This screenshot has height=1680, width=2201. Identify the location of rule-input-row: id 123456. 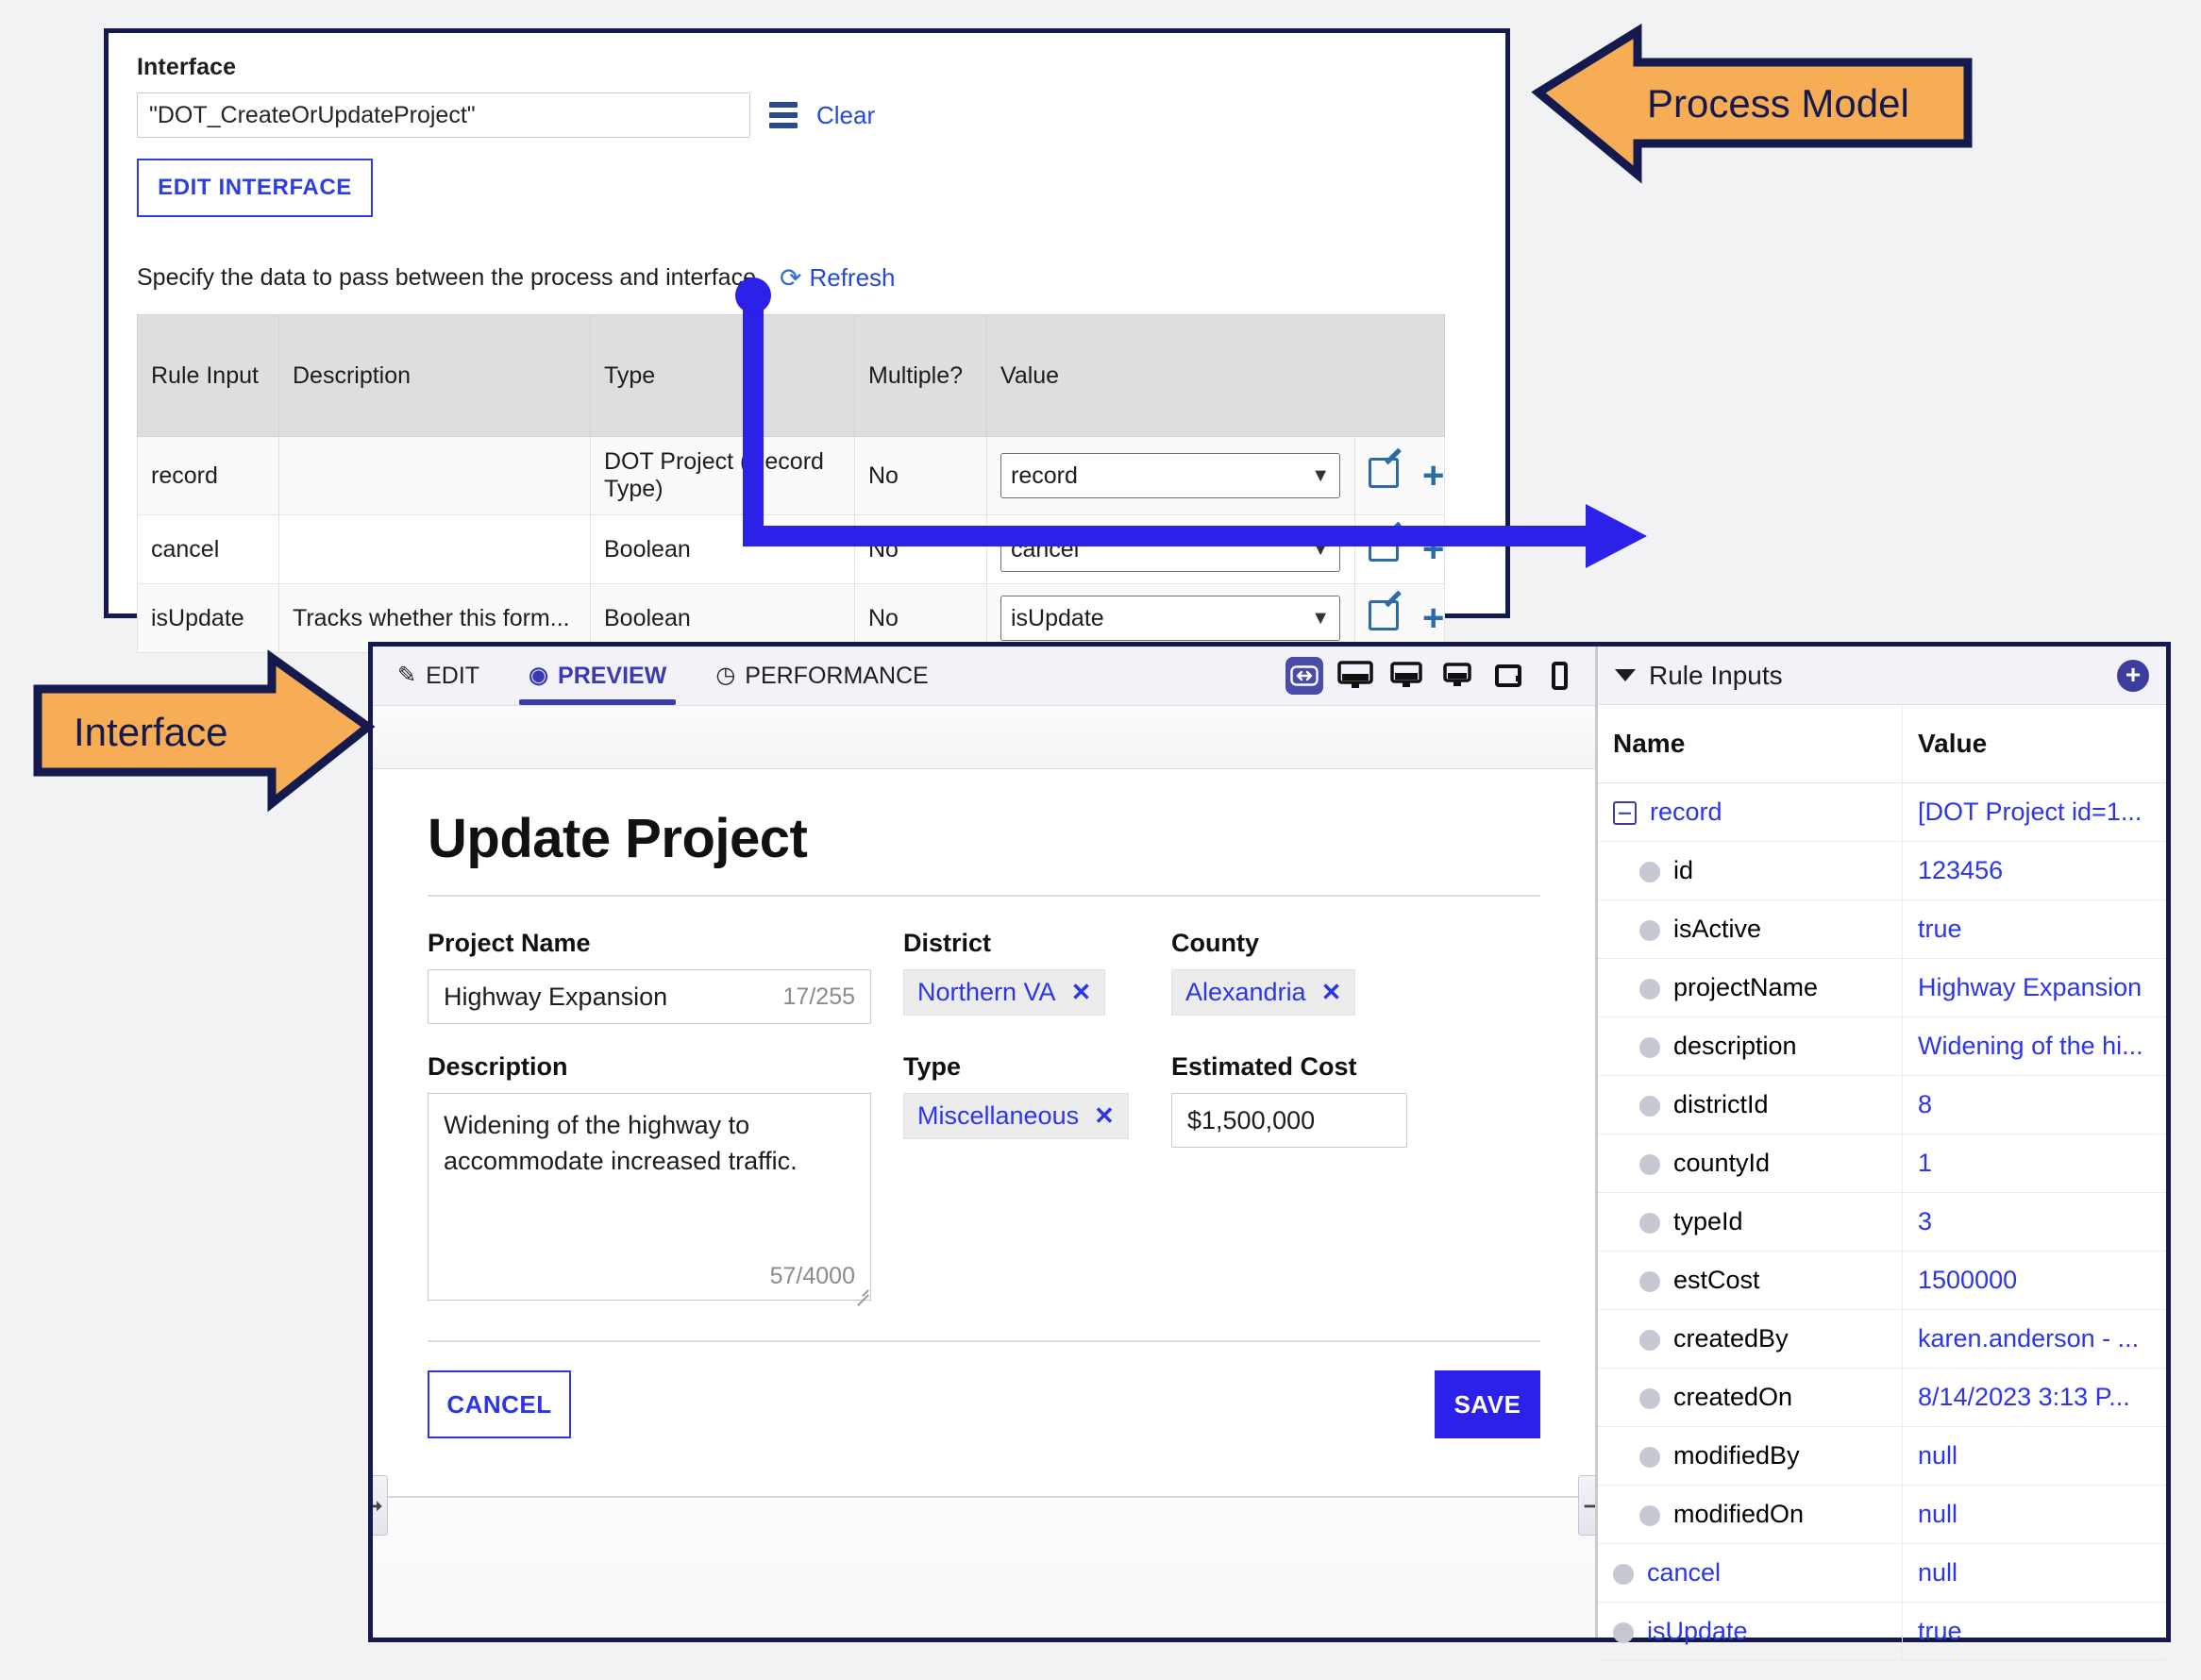
(1882, 870).